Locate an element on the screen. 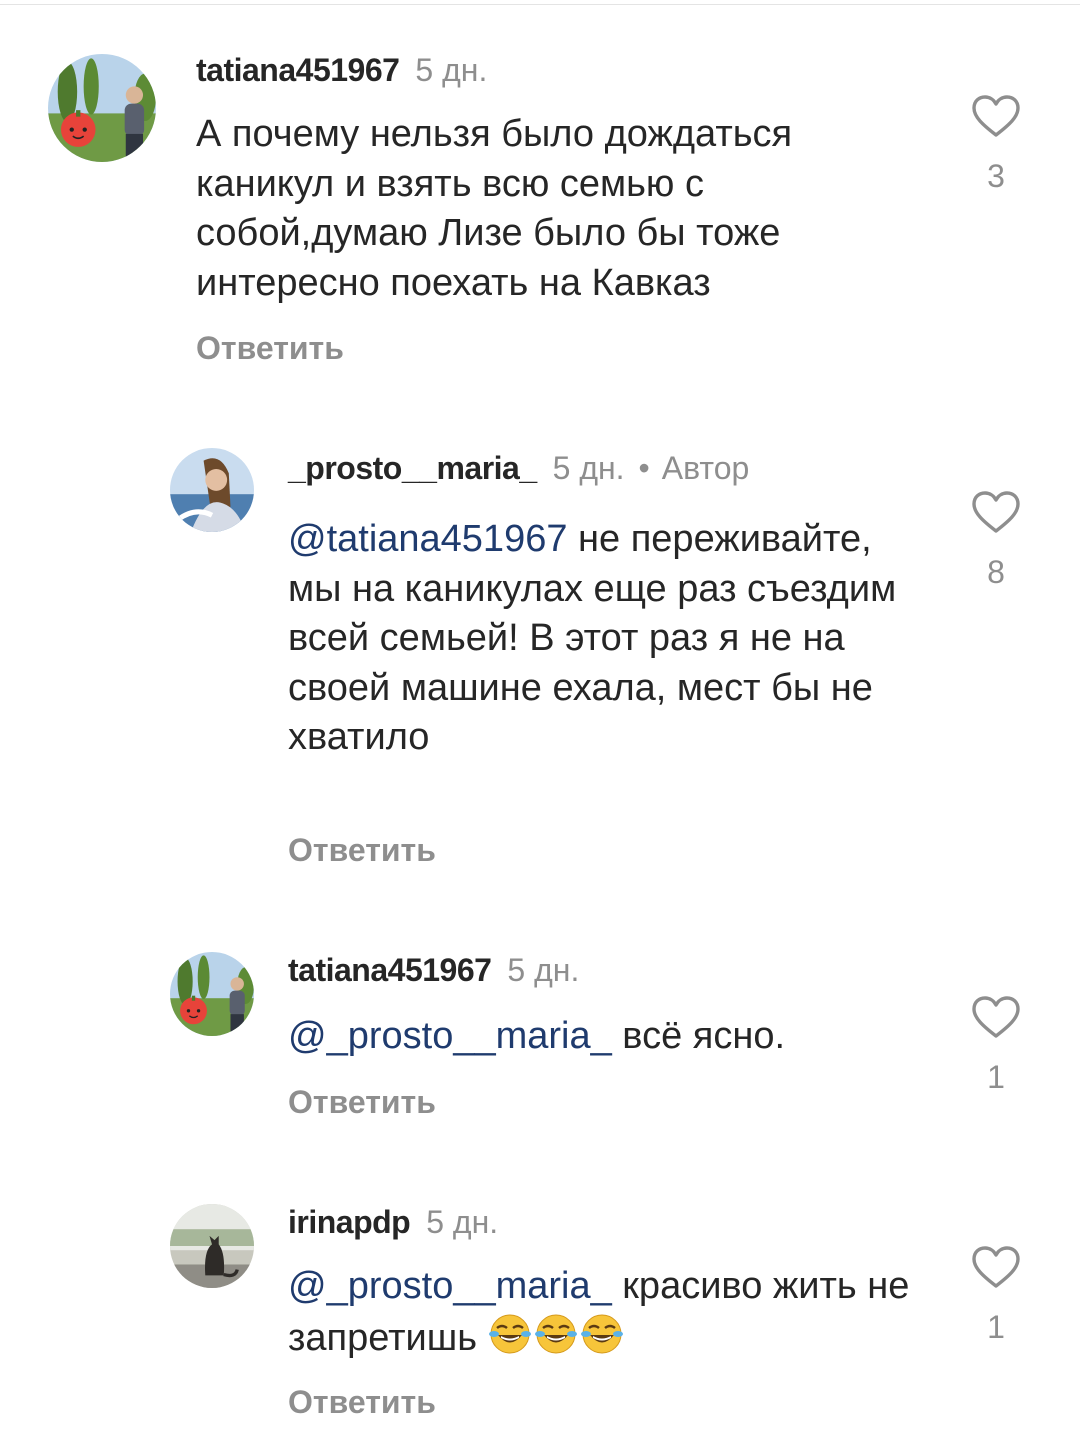  reply-button: Ответить is located at coordinates (362, 1402).